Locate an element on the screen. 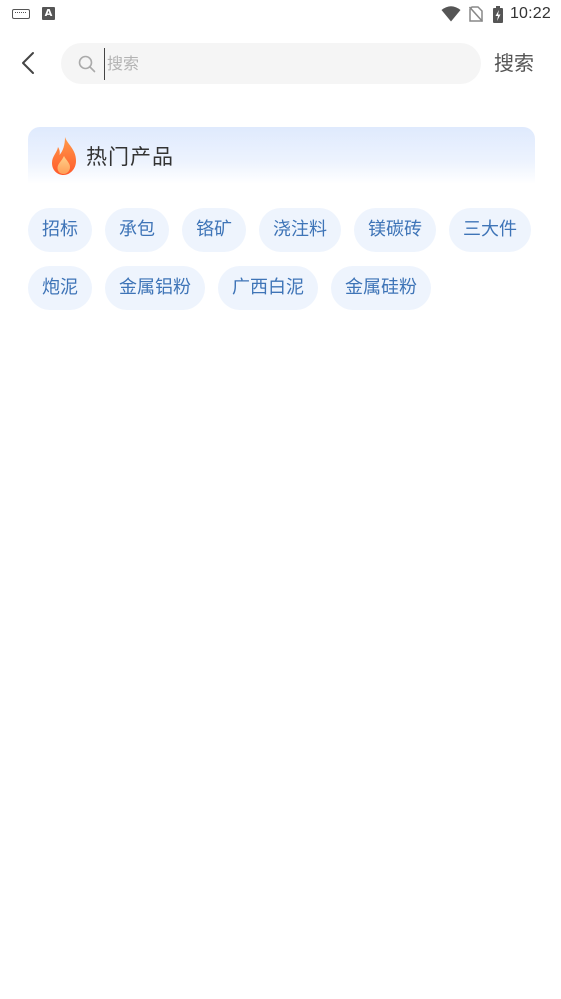 The width and height of the screenshot is (561, 999). wifi-icon is located at coordinates (451, 14).